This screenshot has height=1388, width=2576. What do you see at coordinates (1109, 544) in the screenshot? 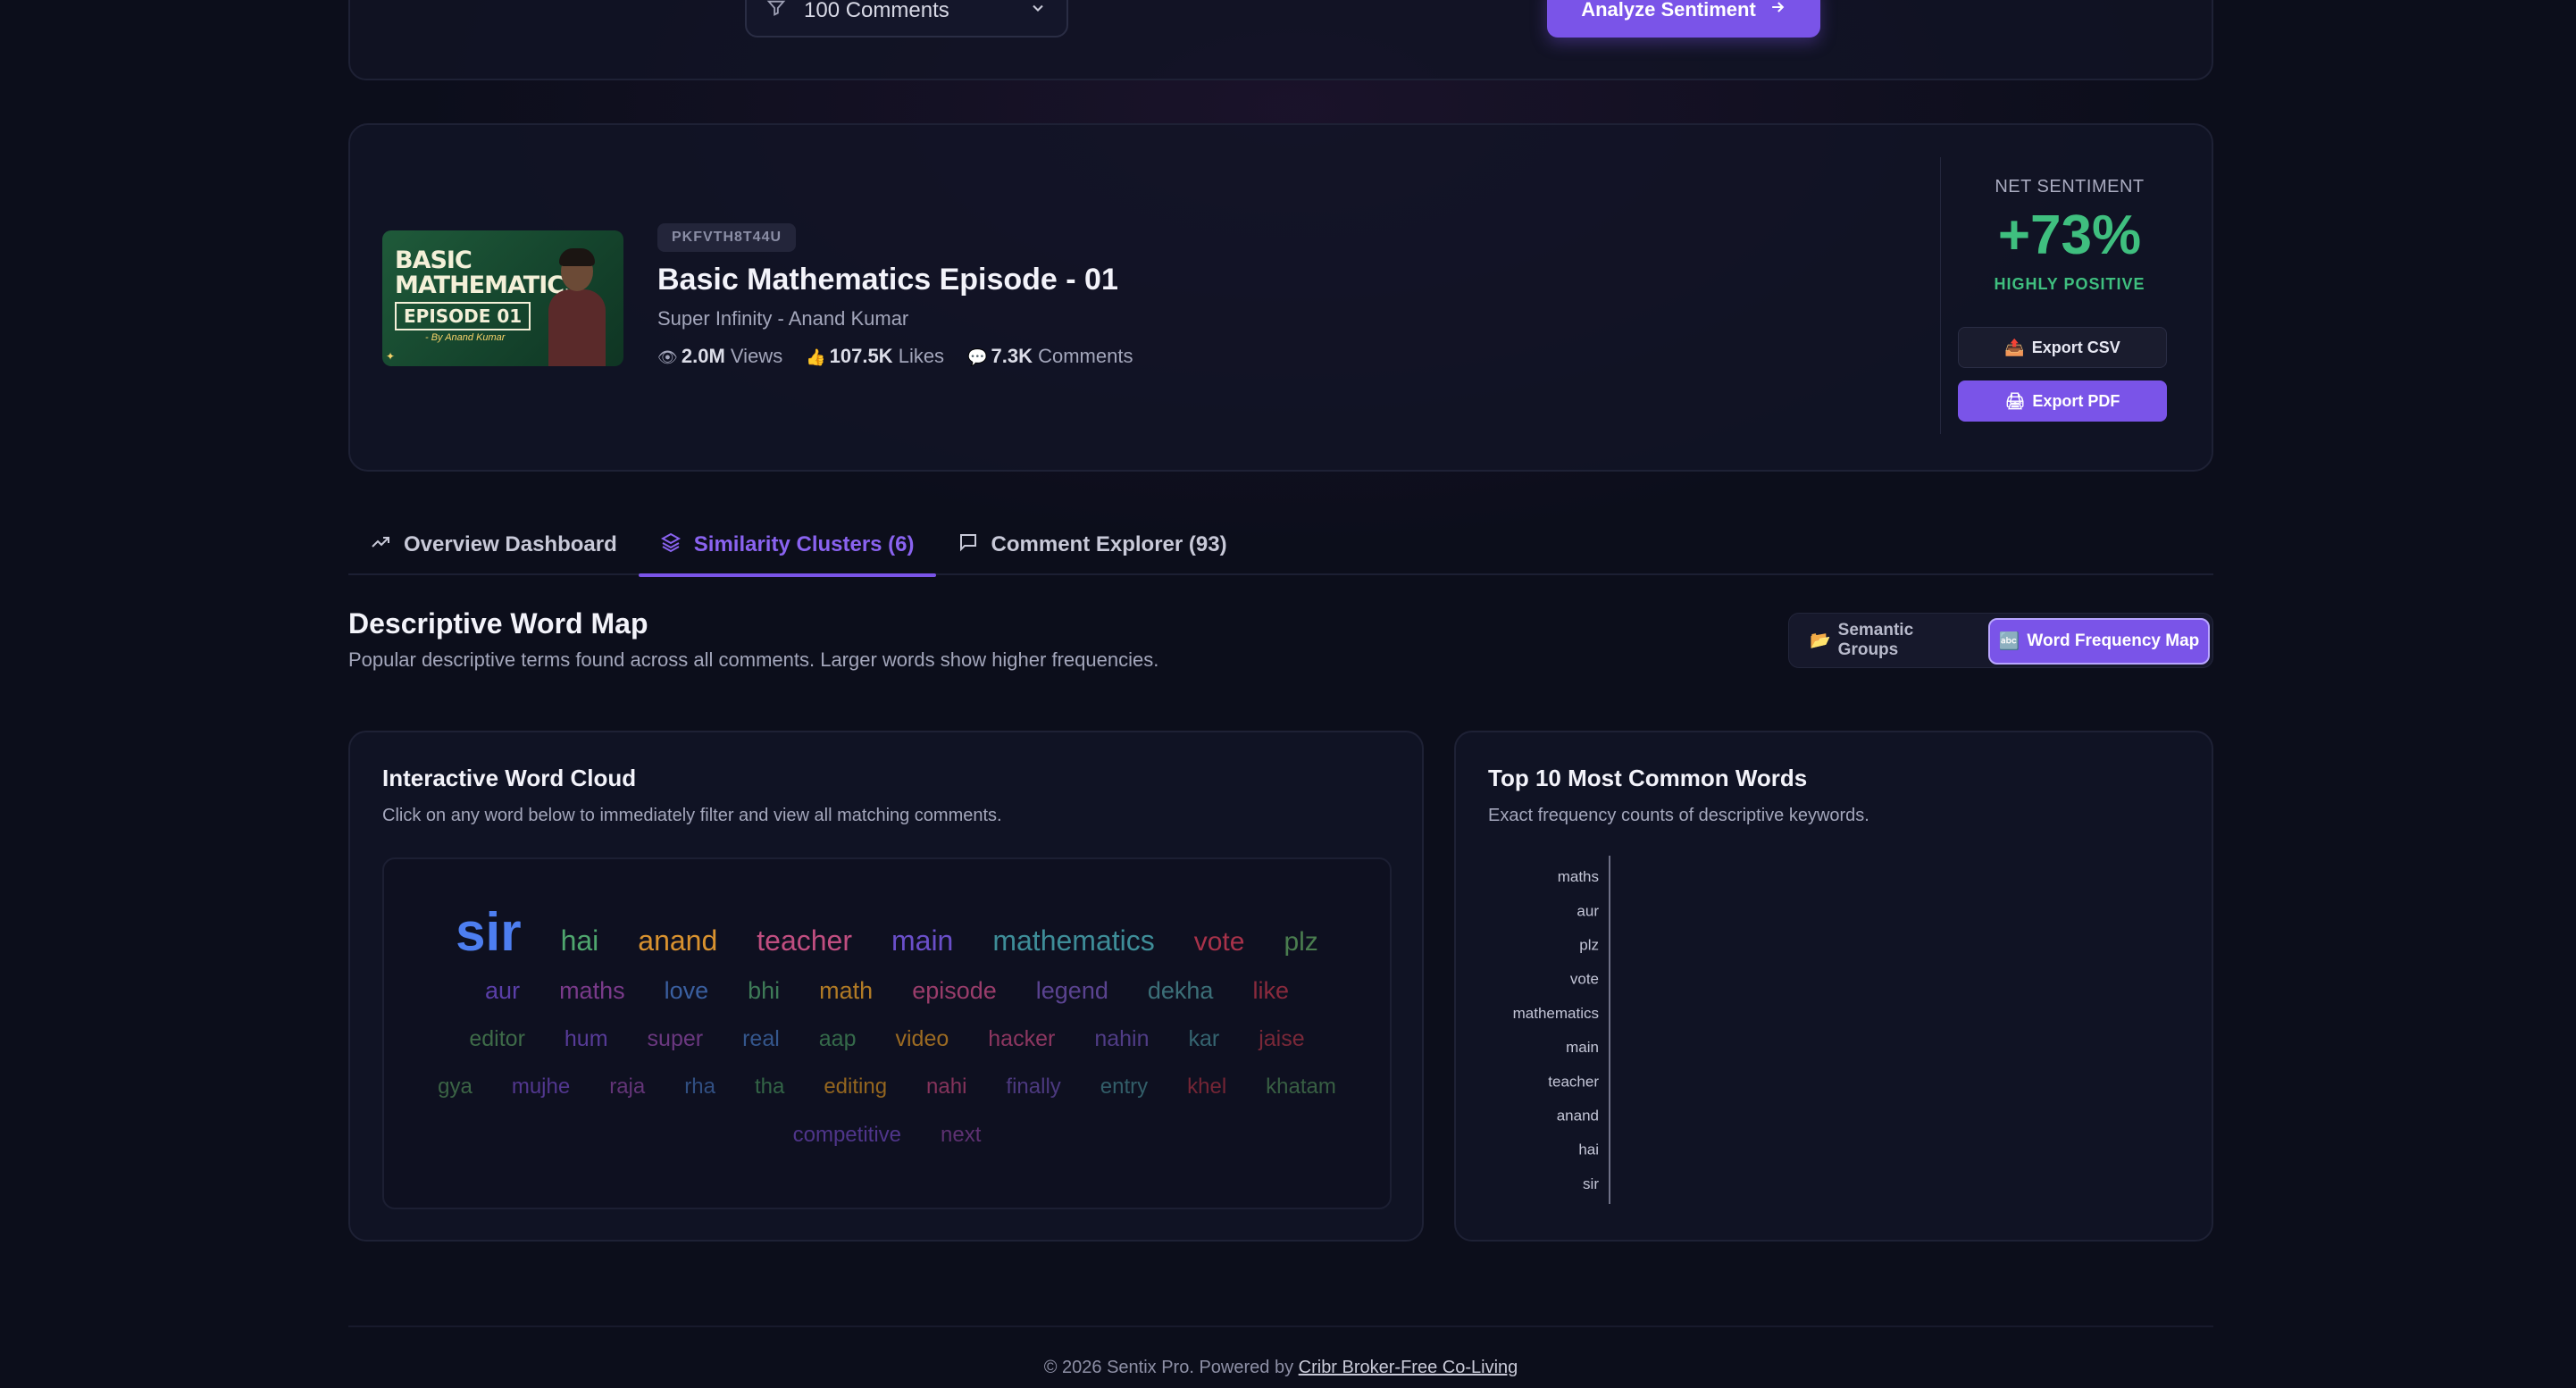
I see `tab-label: Comment Explorer (93)` at bounding box center [1109, 544].